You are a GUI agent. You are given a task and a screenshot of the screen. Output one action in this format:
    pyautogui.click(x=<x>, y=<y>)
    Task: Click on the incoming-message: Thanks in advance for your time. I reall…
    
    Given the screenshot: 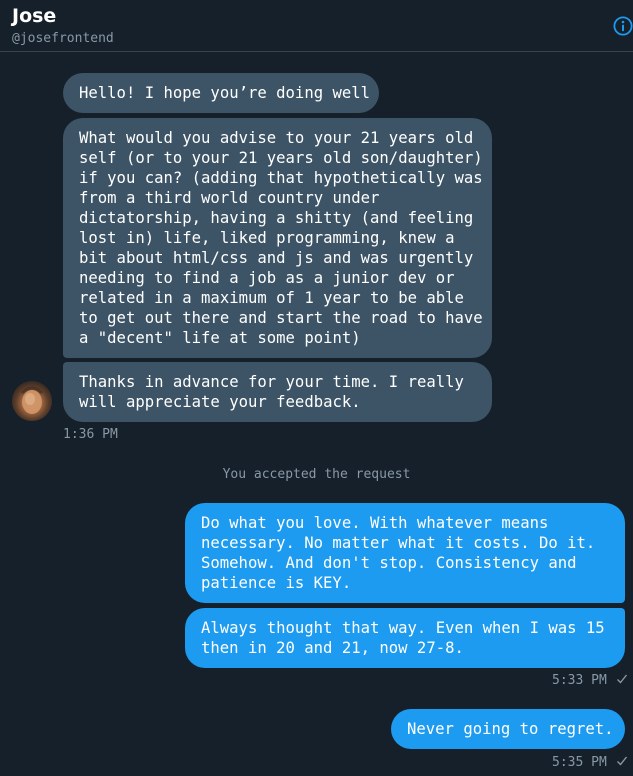 What is the action you would take?
    pyautogui.click(x=277, y=392)
    